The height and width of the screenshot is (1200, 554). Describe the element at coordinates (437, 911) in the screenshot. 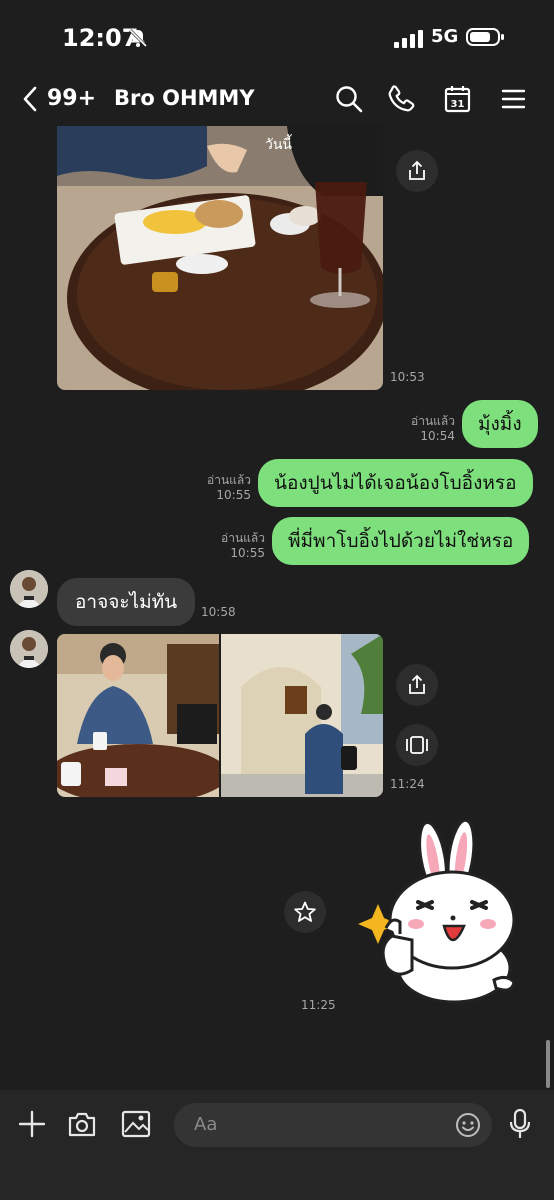

I see `cony-bunny-sticker` at that location.